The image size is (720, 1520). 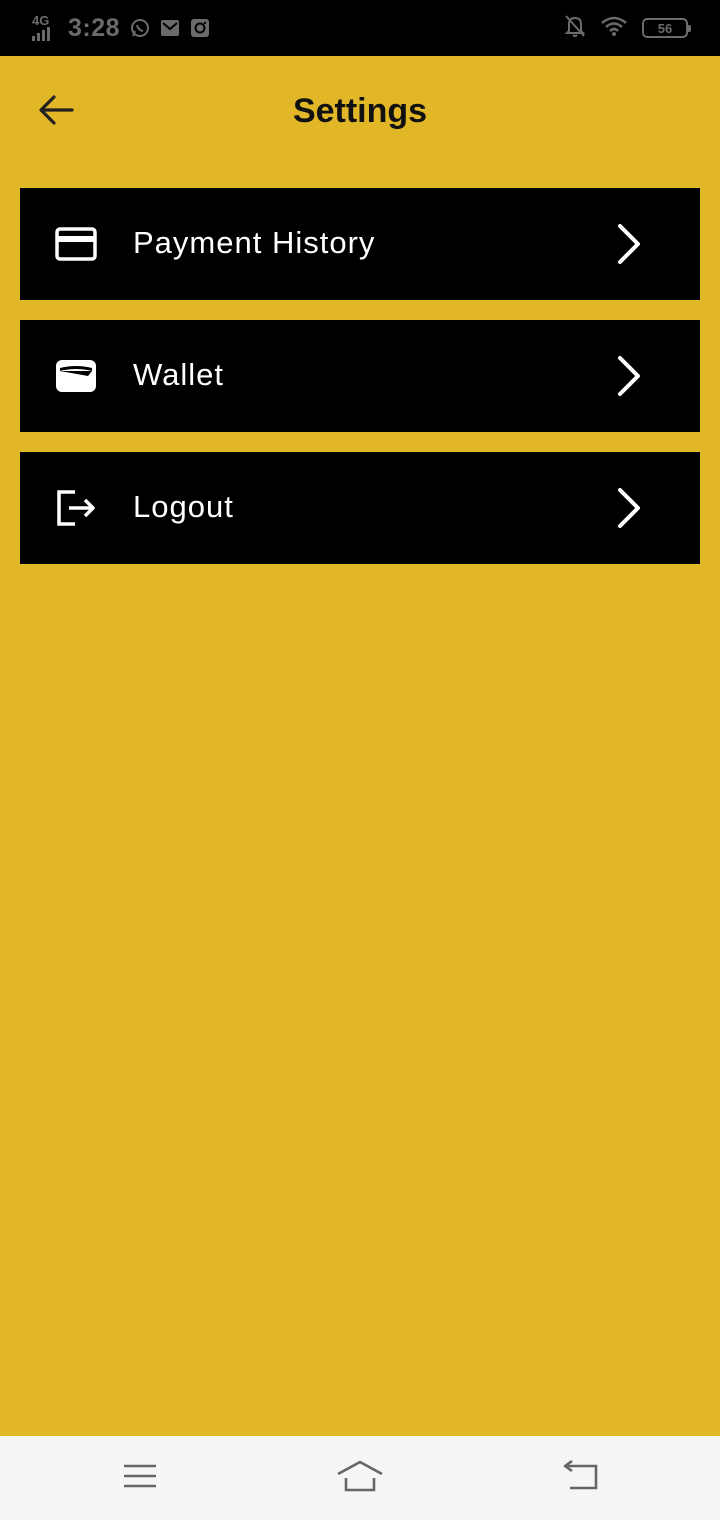 I want to click on signal-indicator: 4G, so click(x=45, y=28).